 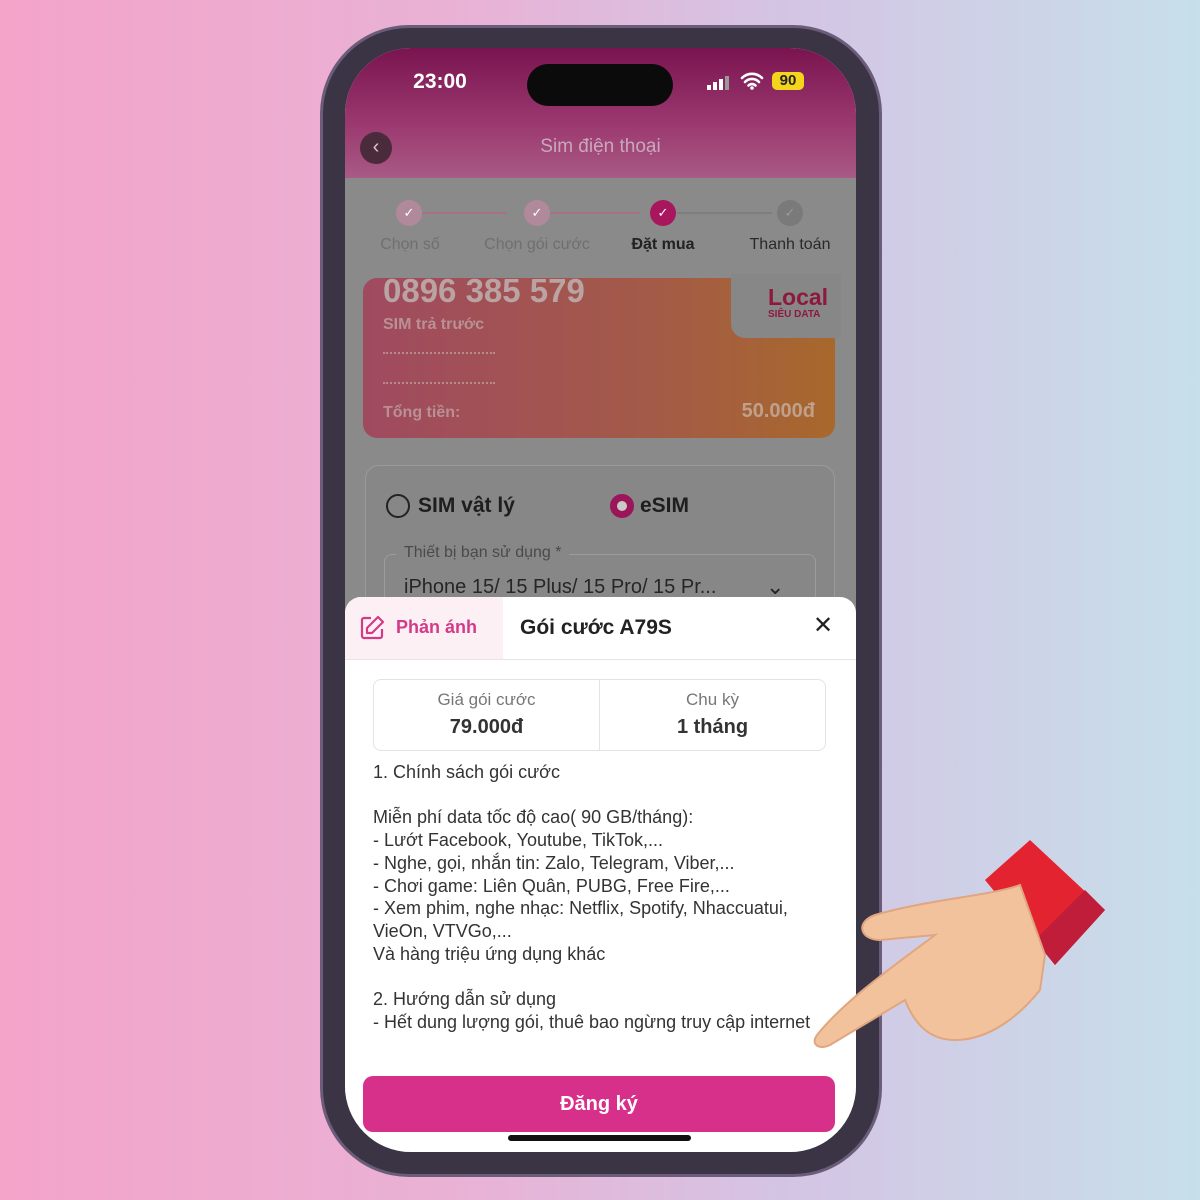 I want to click on package-info-box: Giá gói cước 79.000đ Chu kỳ 1 tháng, so click(x=599, y=715).